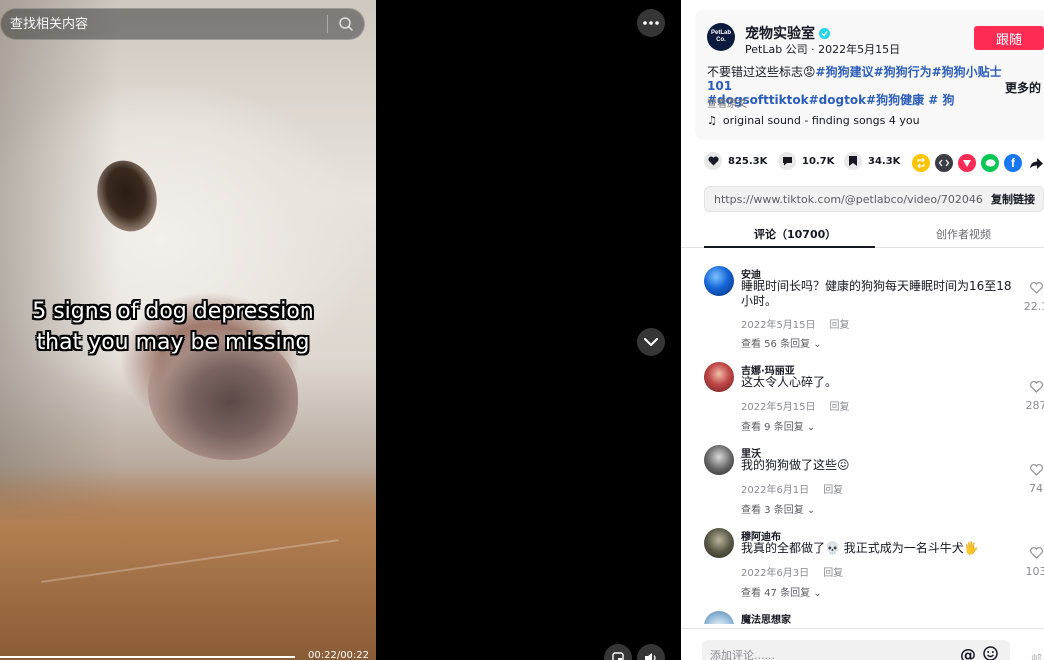 The height and width of the screenshot is (660, 1044). Describe the element at coordinates (173, 311) in the screenshot. I see `caption-line-1: 5 signs of dog depression` at that location.